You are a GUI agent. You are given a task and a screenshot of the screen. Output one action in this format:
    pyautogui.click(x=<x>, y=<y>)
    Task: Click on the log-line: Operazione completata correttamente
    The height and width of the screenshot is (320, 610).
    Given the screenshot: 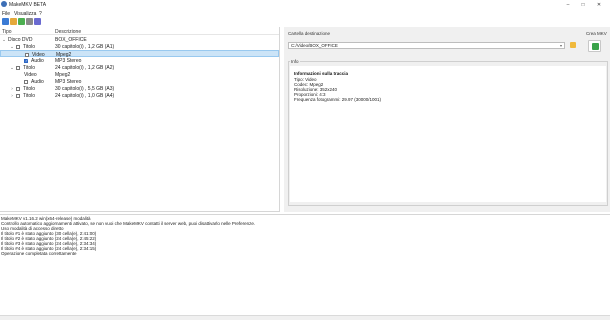 What is the action you would take?
    pyautogui.click(x=39, y=253)
    